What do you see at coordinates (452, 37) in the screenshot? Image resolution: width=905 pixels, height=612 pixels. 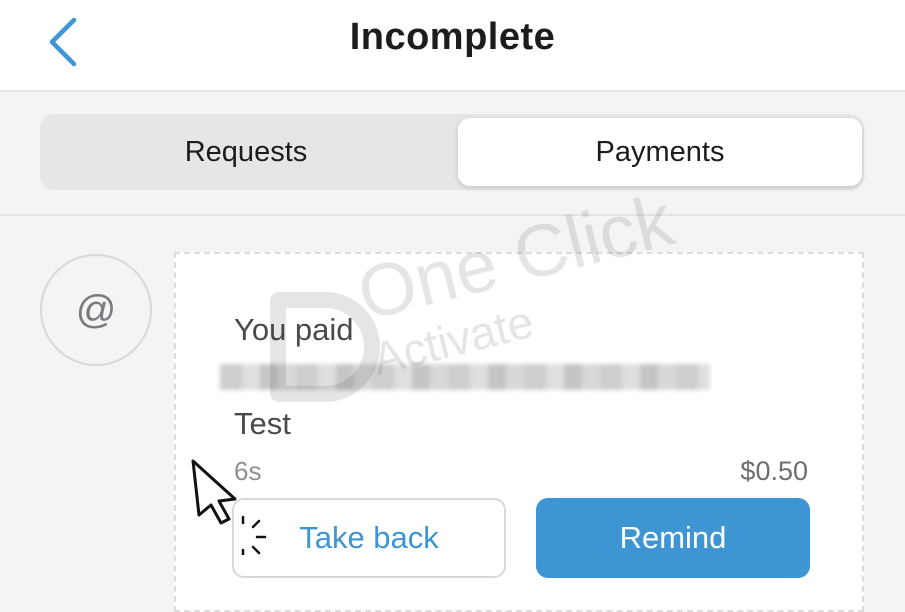 I see `page-title: Incomplete` at bounding box center [452, 37].